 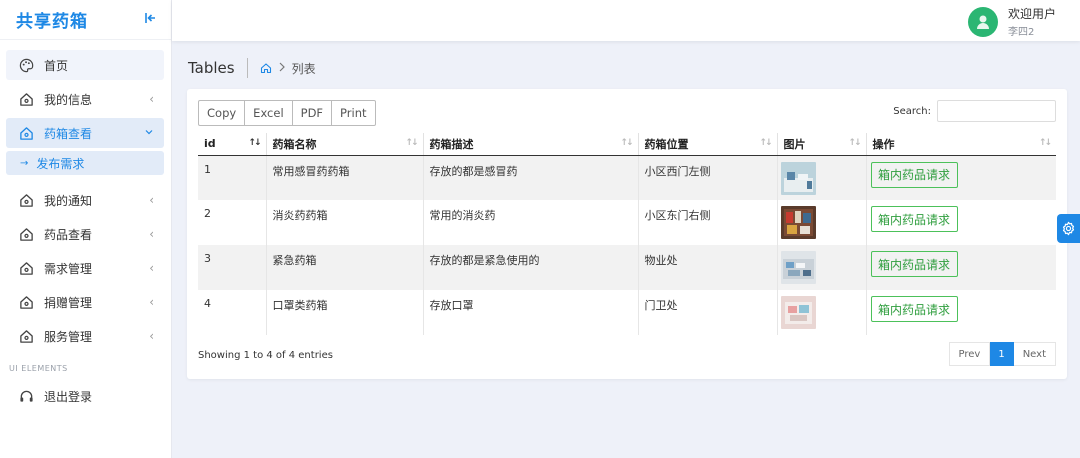 I want to click on cell-name: 消炎药药箱, so click(x=344, y=222).